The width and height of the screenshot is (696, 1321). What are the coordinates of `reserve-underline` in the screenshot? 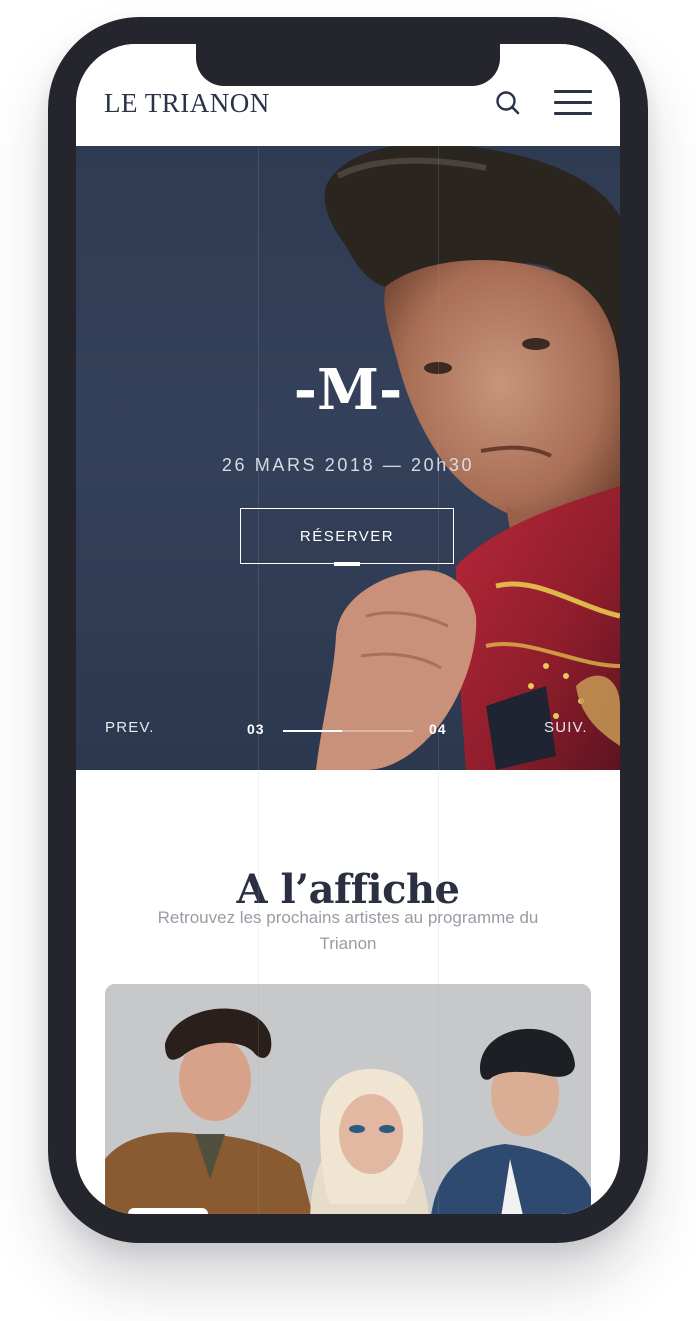 It's located at (347, 564).